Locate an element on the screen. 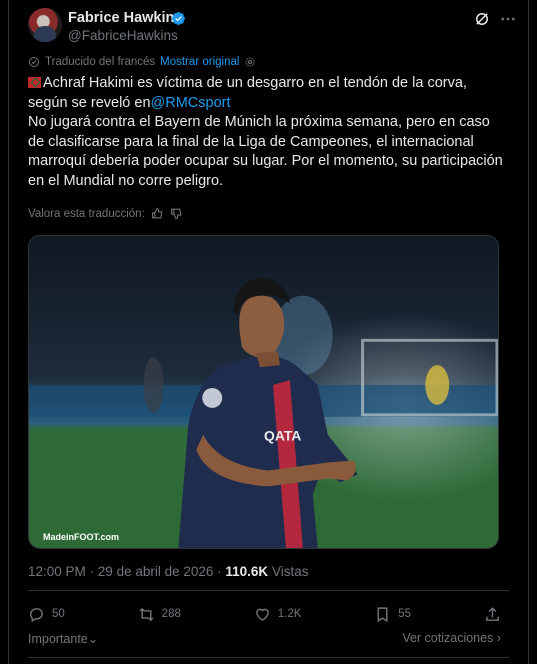 The width and height of the screenshot is (537, 664). importante-dropdown: Importante⌄ is located at coordinates (63, 638).